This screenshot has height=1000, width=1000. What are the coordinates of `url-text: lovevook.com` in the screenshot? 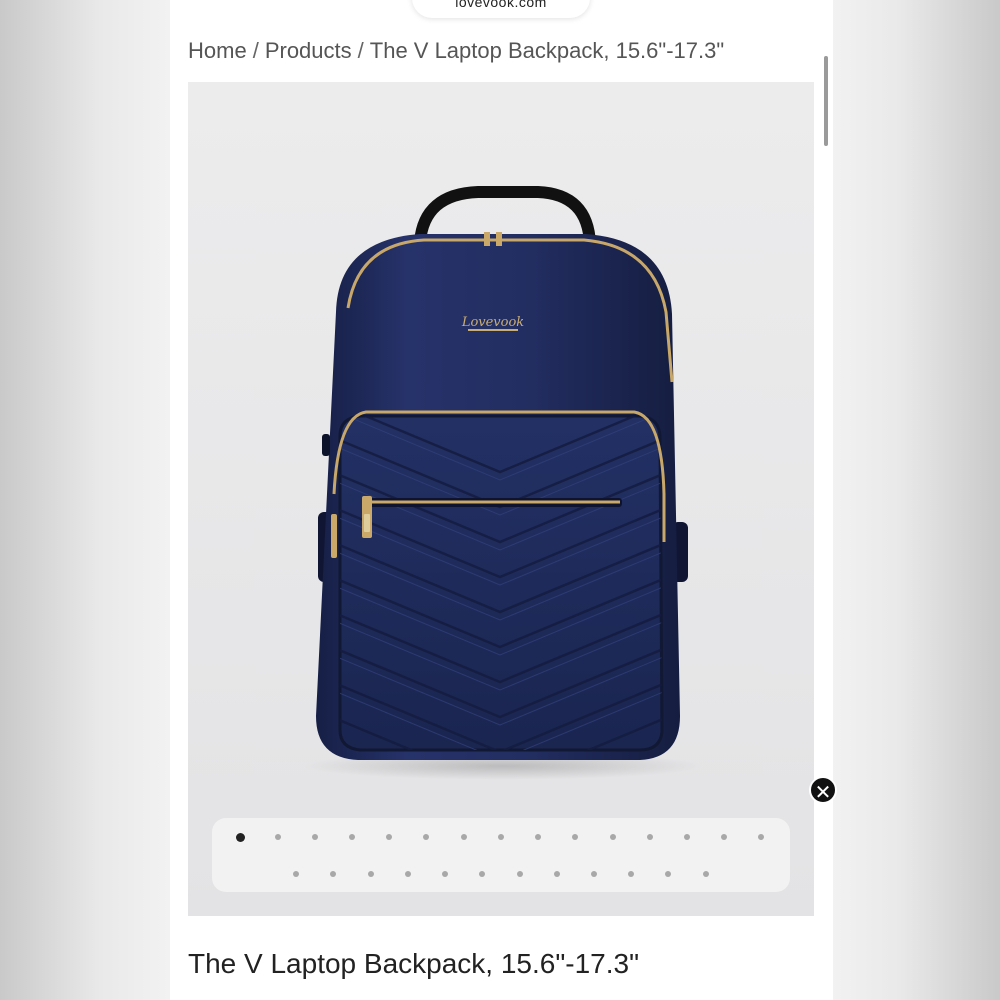 It's located at (501, 5).